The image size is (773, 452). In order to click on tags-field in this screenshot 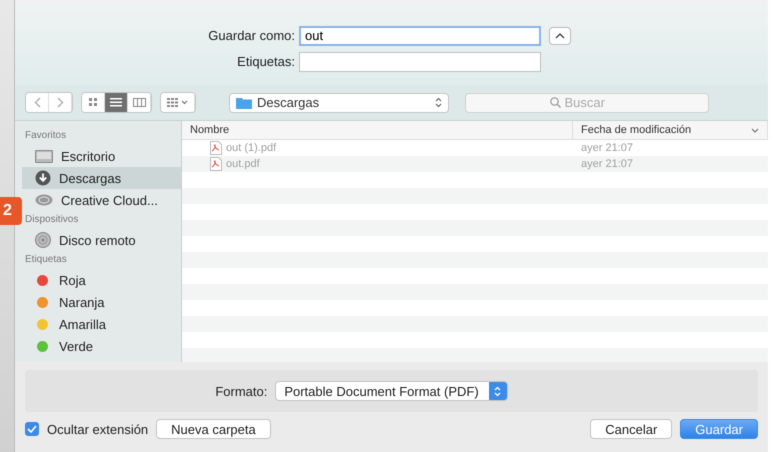, I will do `click(420, 62)`.